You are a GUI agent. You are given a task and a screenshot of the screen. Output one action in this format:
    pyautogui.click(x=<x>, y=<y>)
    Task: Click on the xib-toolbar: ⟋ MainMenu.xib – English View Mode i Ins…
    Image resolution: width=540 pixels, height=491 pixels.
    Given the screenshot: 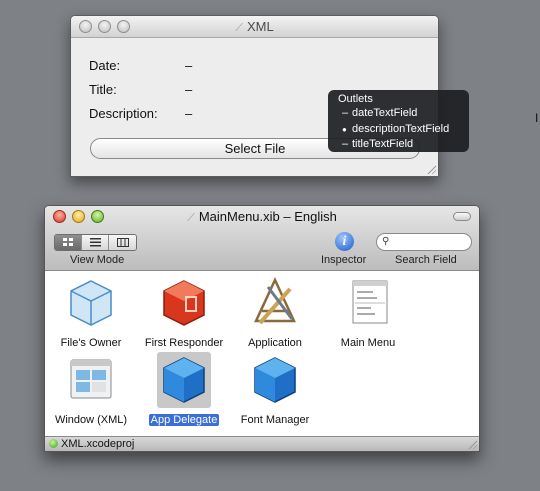 What is the action you would take?
    pyautogui.click(x=262, y=238)
    